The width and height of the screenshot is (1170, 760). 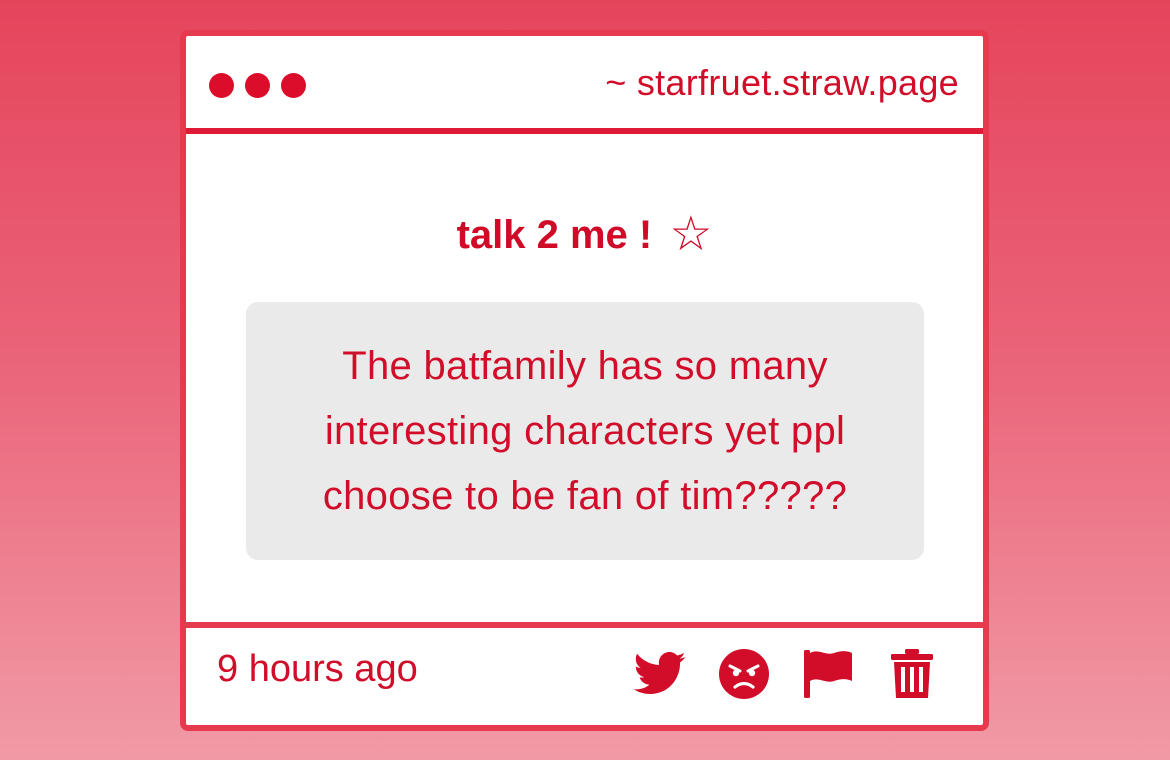 I want to click on prompt-title: talk 2 me ! ☆, so click(x=584, y=234).